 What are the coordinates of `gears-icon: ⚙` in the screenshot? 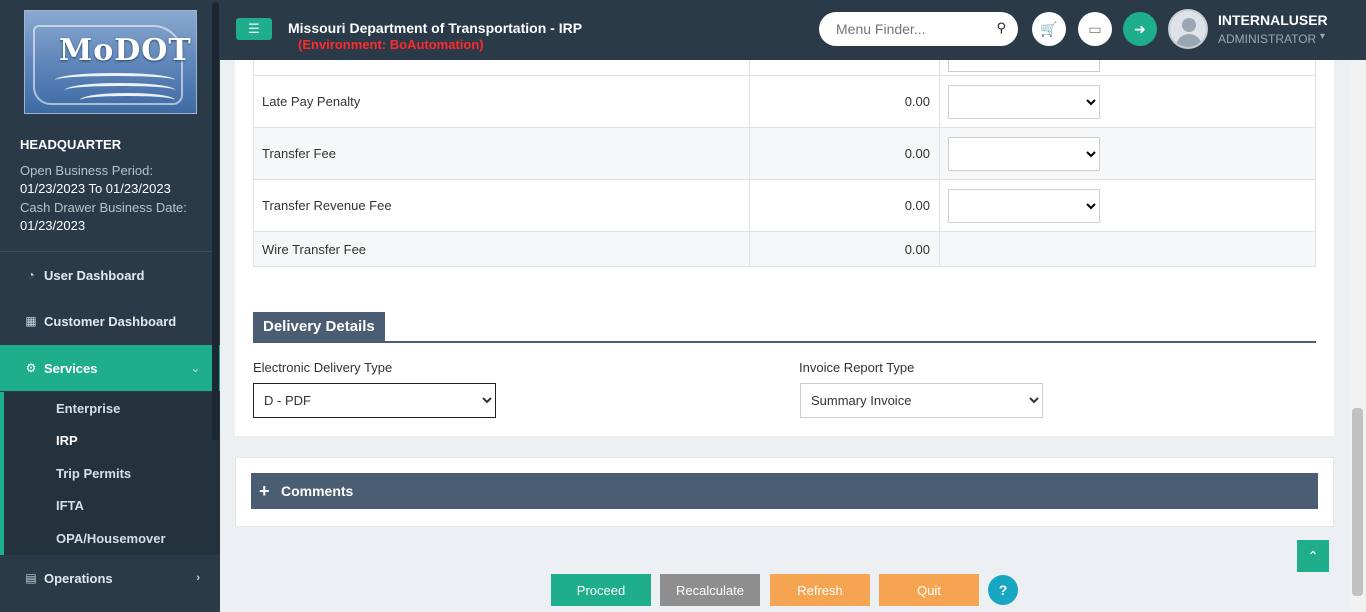 It's located at (31, 368).